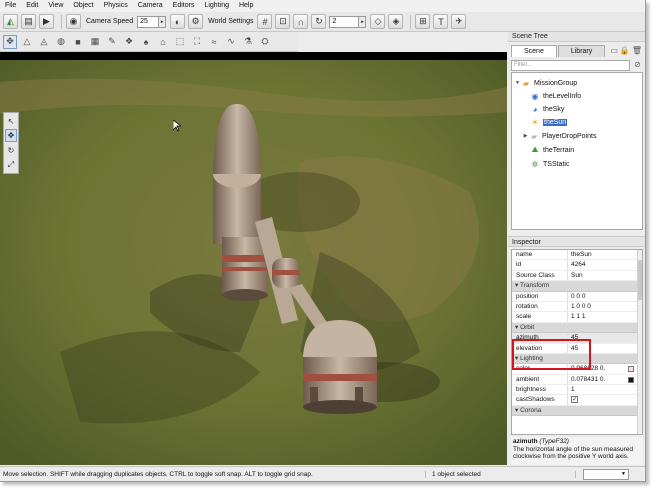 The width and height of the screenshot is (655, 495). Describe the element at coordinates (517, 83) in the screenshot. I see `expand-down-icon: ▼` at that location.